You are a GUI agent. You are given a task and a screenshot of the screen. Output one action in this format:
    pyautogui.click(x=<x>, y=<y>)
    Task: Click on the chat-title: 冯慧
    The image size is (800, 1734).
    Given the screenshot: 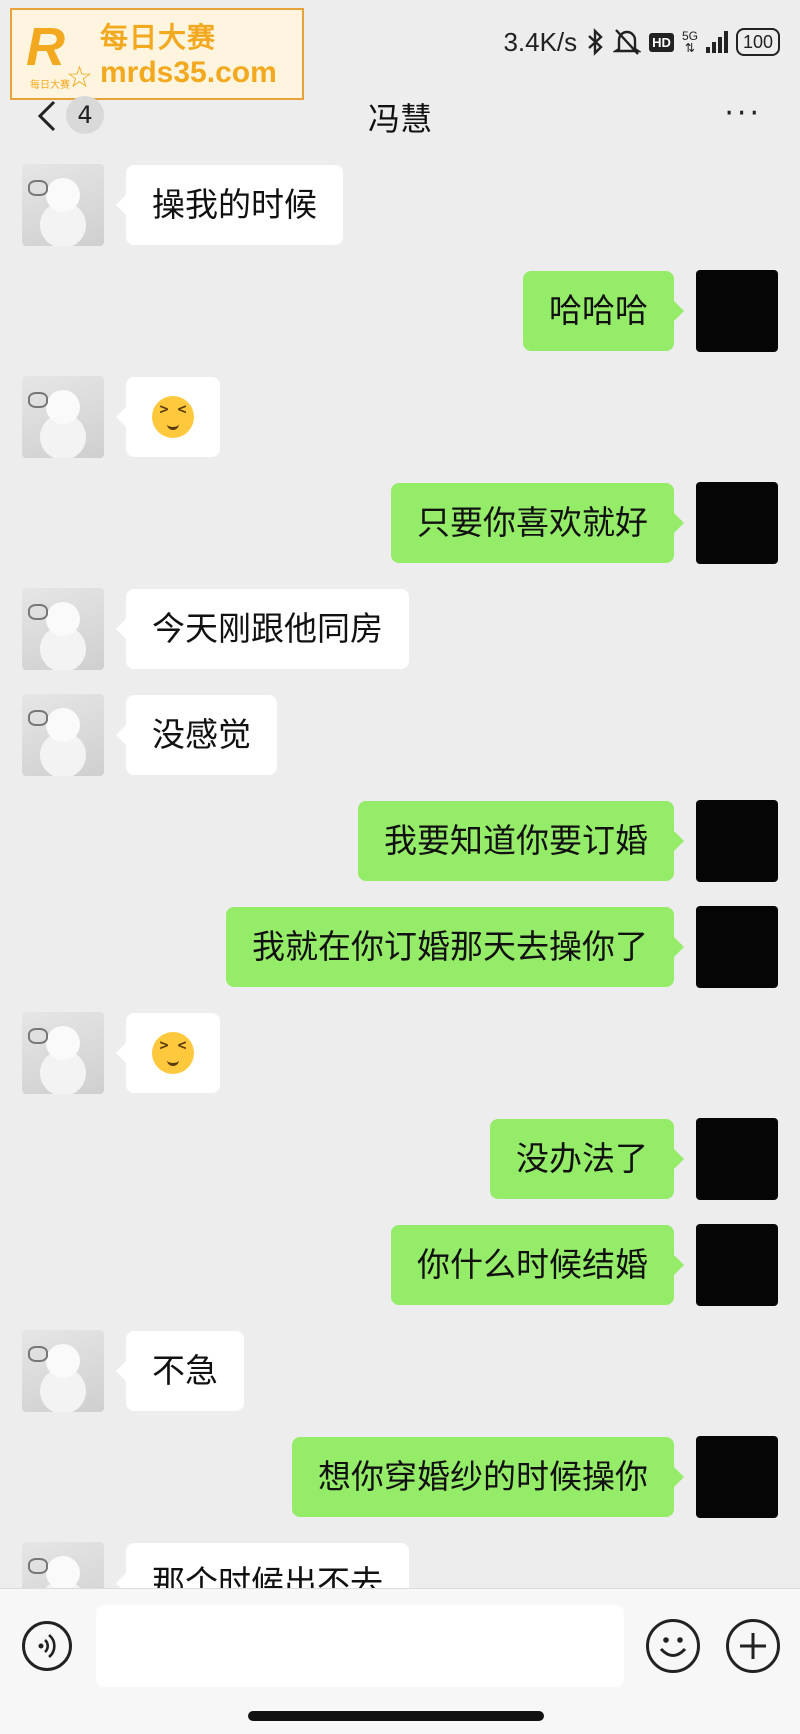 What is the action you would take?
    pyautogui.click(x=399, y=119)
    